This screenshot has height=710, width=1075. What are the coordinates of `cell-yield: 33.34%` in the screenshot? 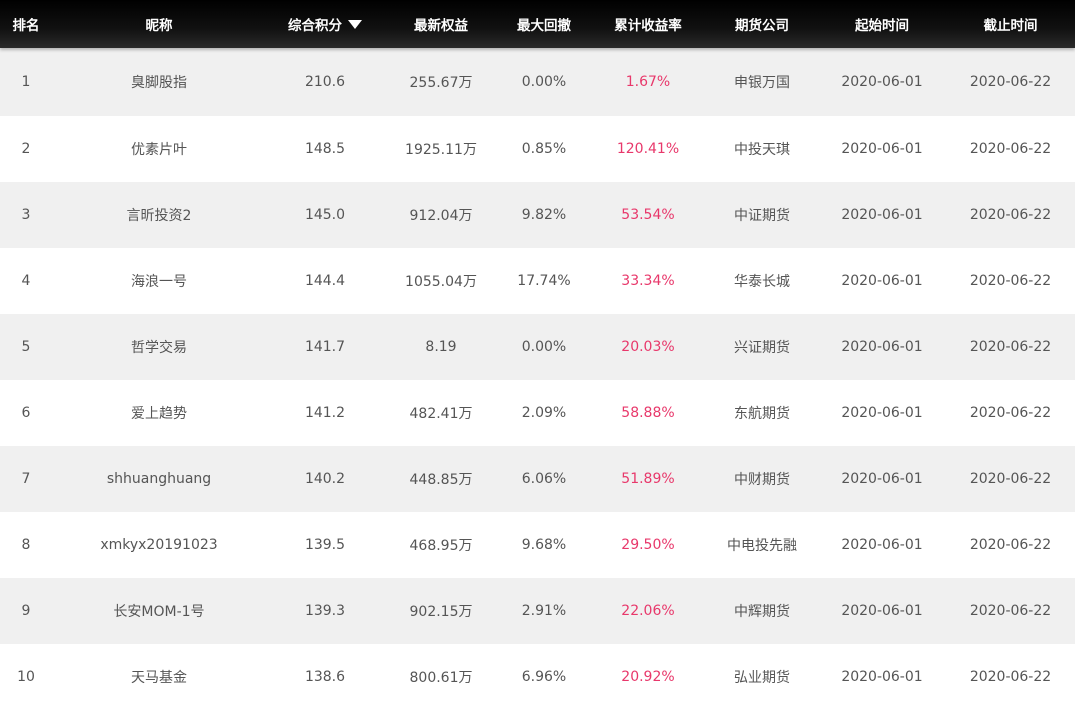 It's located at (648, 281).